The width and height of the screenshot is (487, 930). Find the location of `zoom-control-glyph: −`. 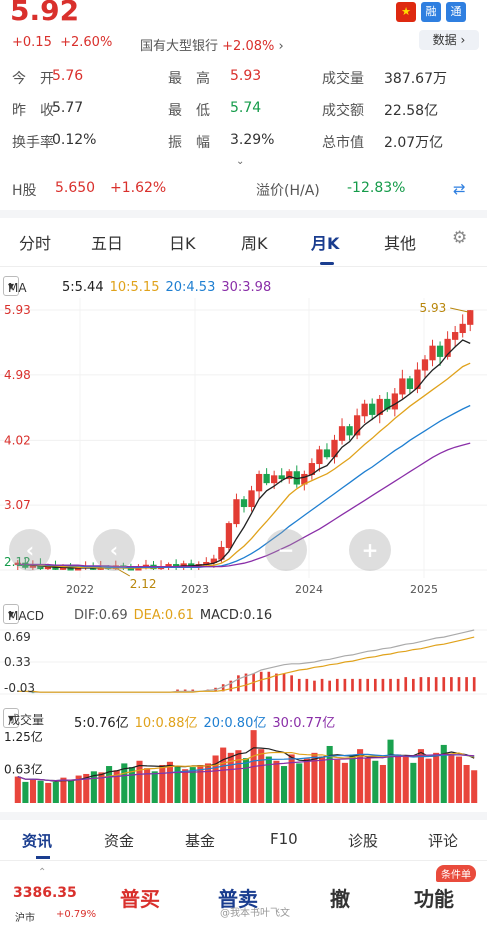

zoom-control-glyph: − is located at coordinates (286, 550).